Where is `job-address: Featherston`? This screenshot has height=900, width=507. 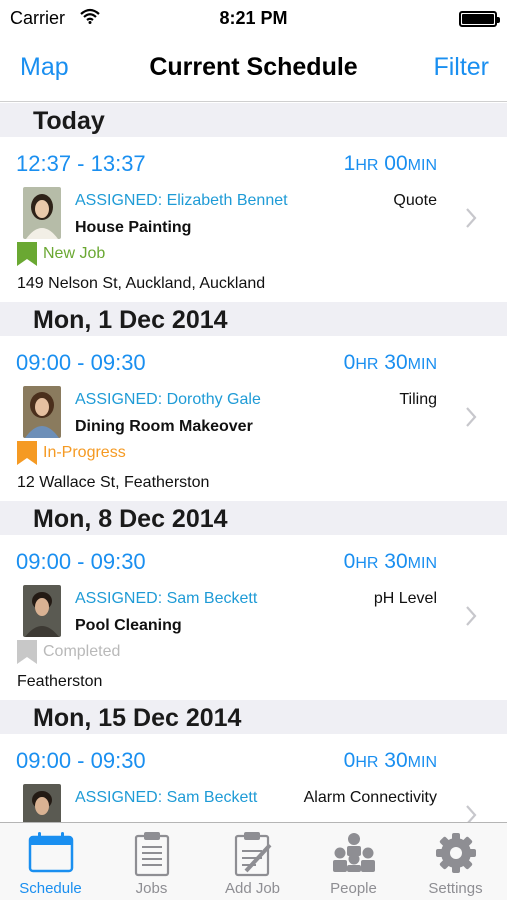 job-address: Featherston is located at coordinates (60, 681).